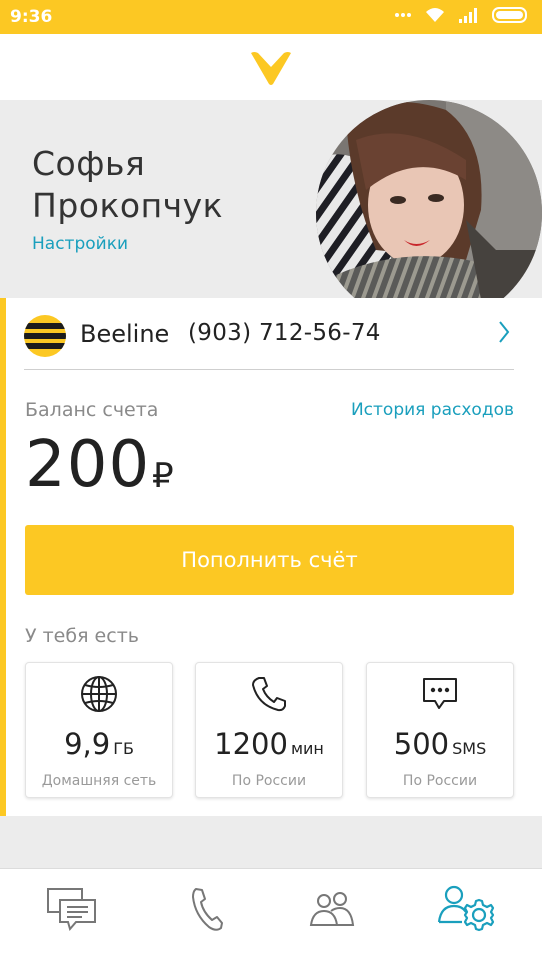 This screenshot has height=953, width=542. I want to click on tile-minutes: 1200 мин По России, so click(269, 730).